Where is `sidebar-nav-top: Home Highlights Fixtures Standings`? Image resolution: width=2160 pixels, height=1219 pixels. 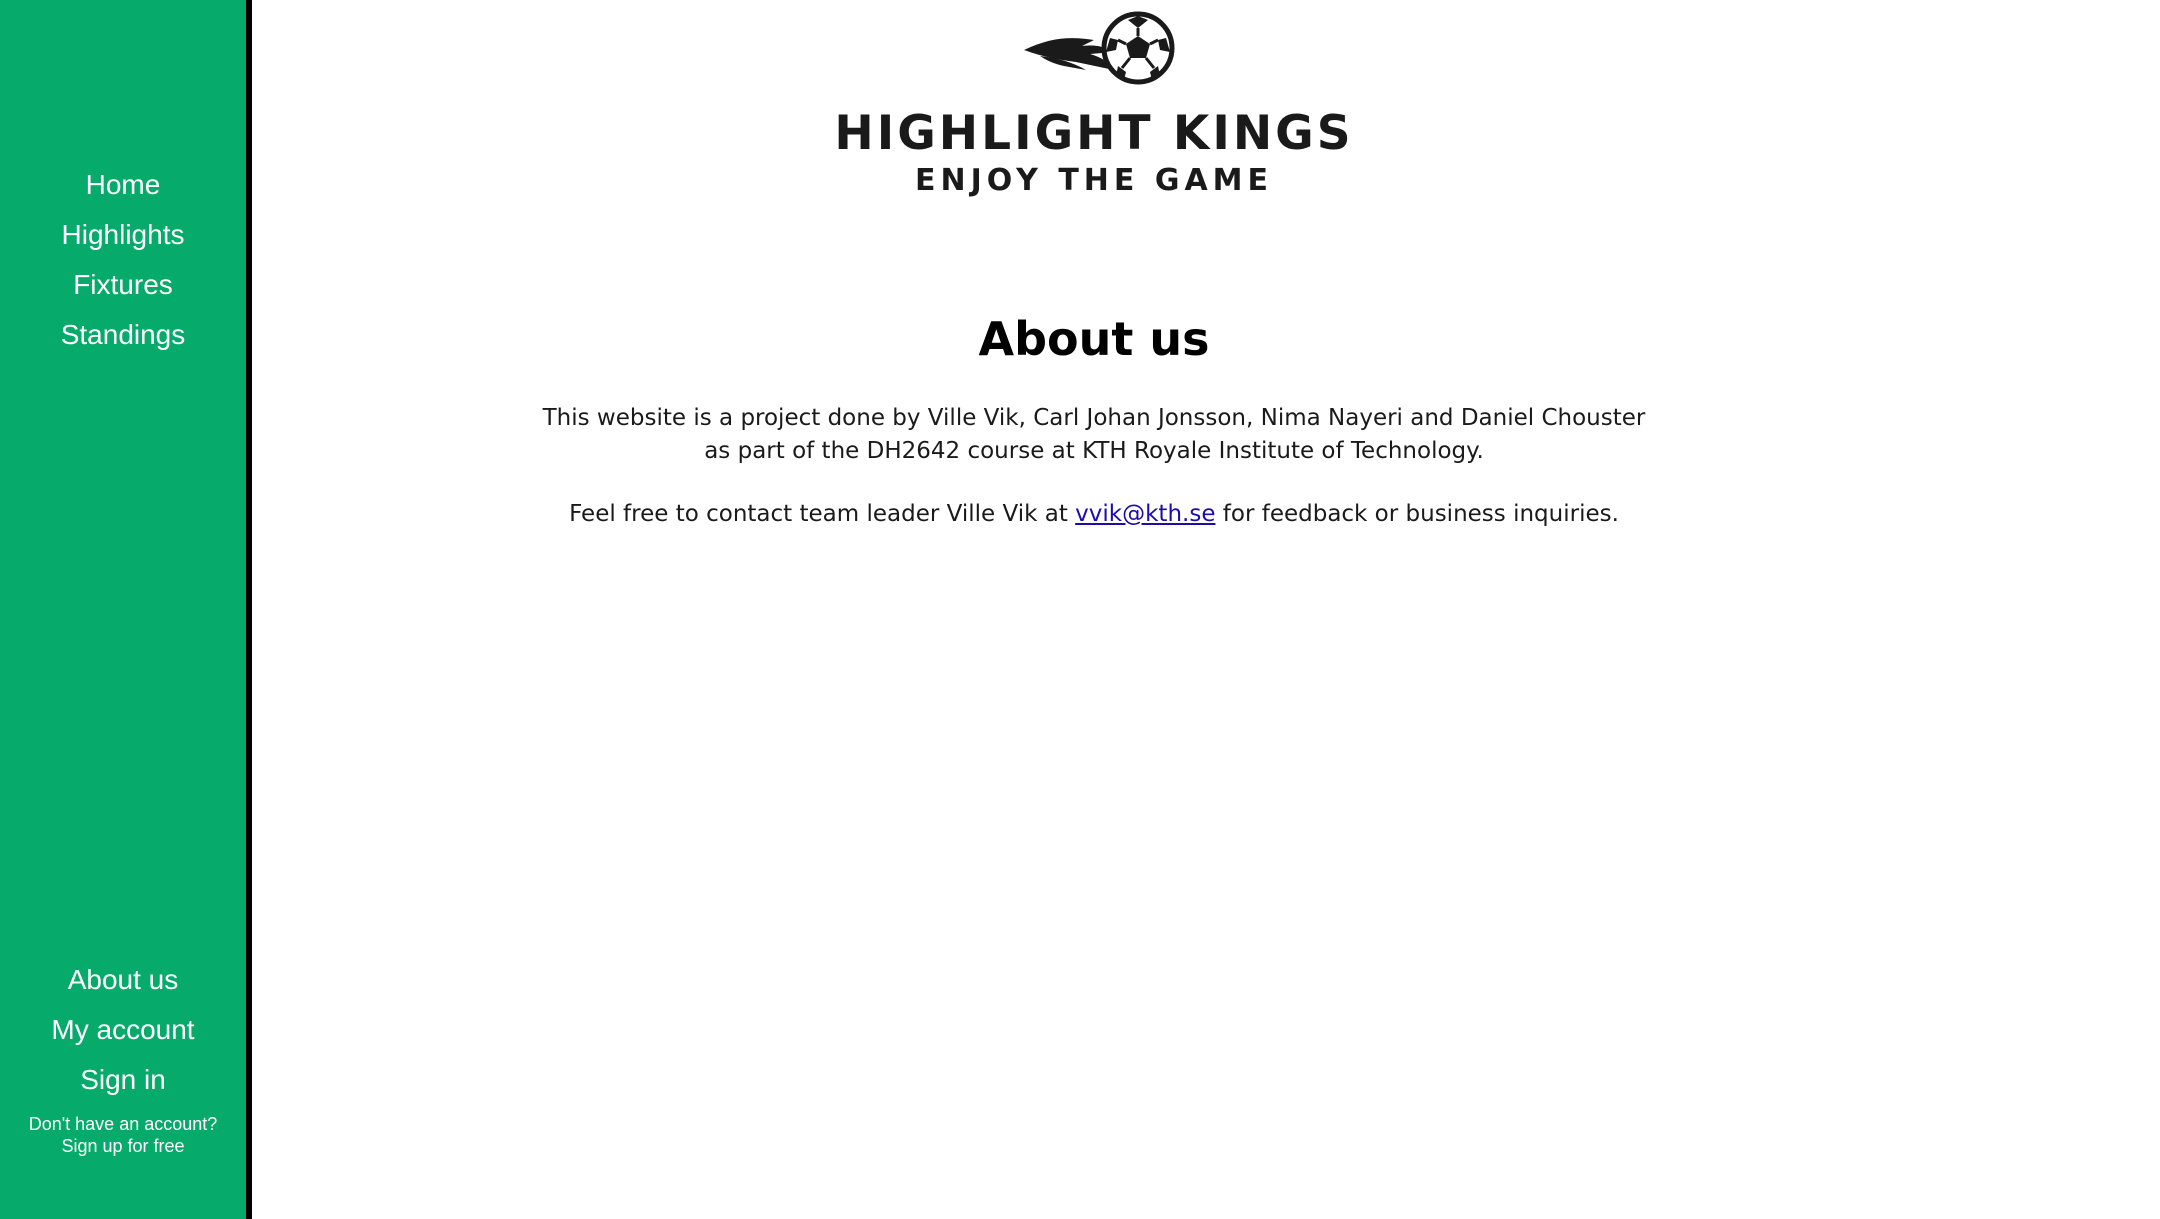 sidebar-nav-top: Home Highlights Fixtures Standings is located at coordinates (123, 260).